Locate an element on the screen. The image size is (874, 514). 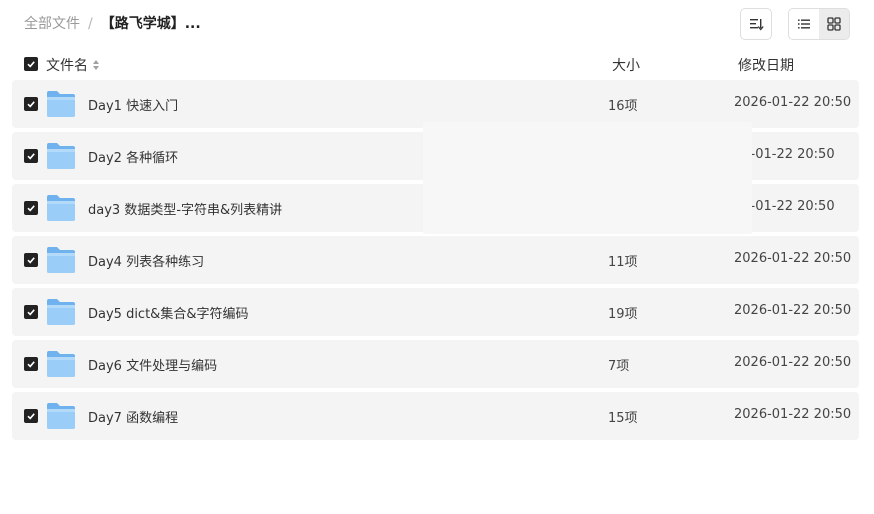
table-row: Day5 dict&集合&字符编码 19项 2026-01-22 20:50 is located at coordinates (435, 312).